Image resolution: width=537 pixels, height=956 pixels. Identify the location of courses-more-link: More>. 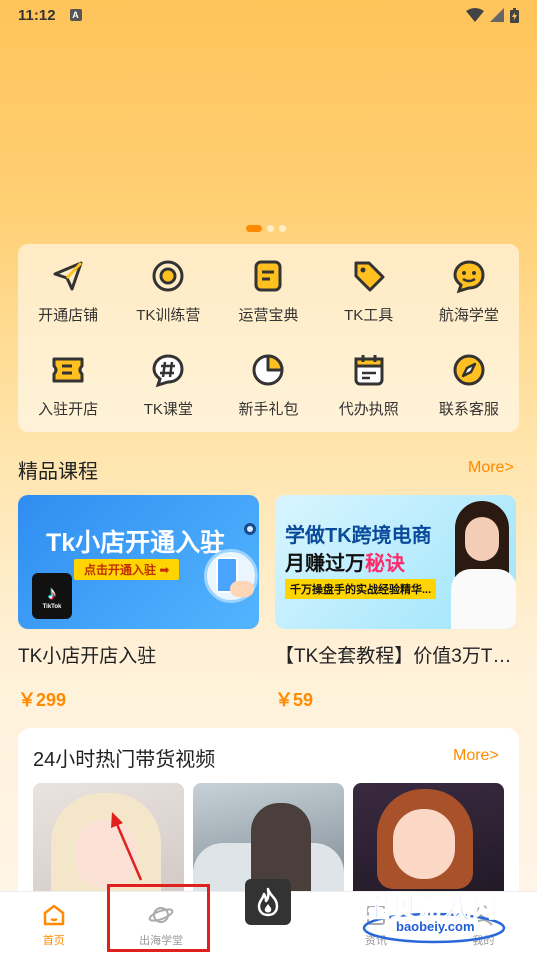
(491, 468).